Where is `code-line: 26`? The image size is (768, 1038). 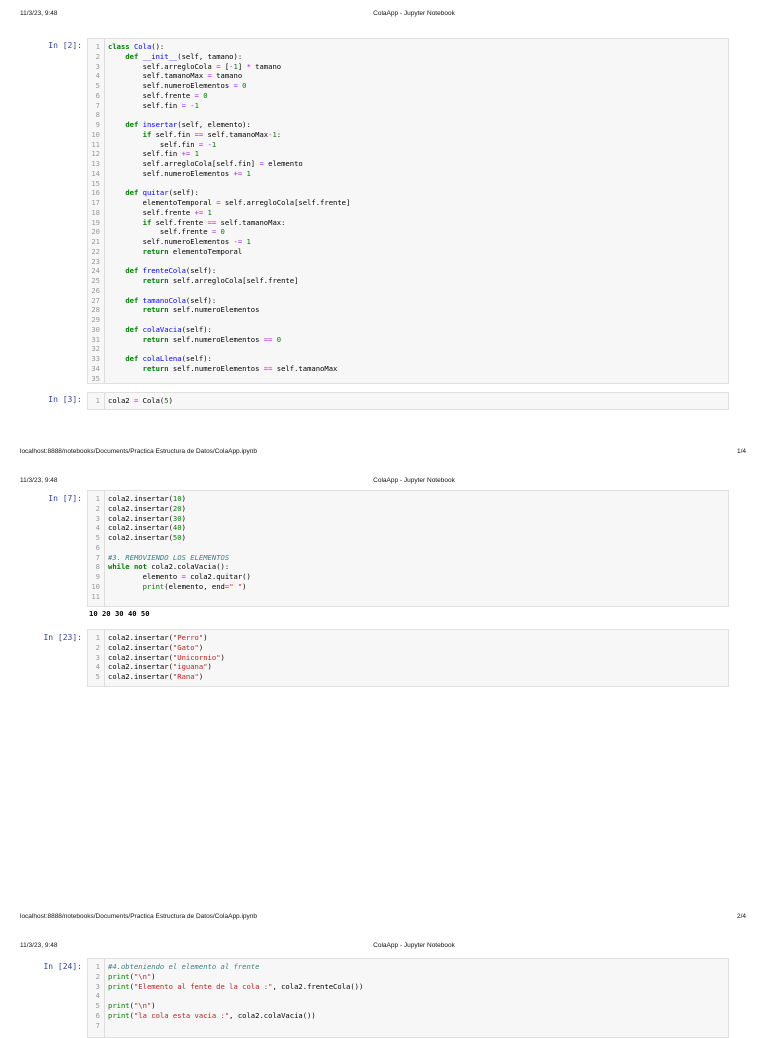 code-line: 26 is located at coordinates (408, 291).